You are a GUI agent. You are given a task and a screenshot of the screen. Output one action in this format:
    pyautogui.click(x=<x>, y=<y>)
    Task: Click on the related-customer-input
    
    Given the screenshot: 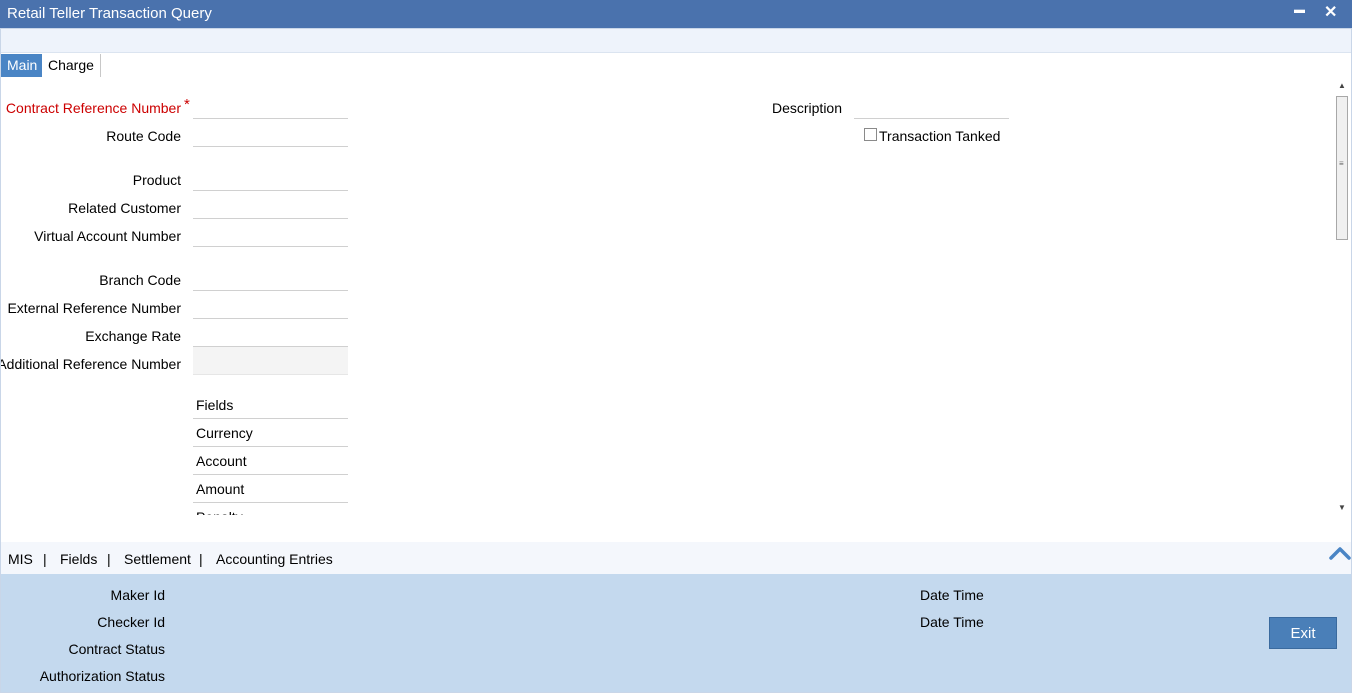 What is the action you would take?
    pyautogui.click(x=270, y=205)
    